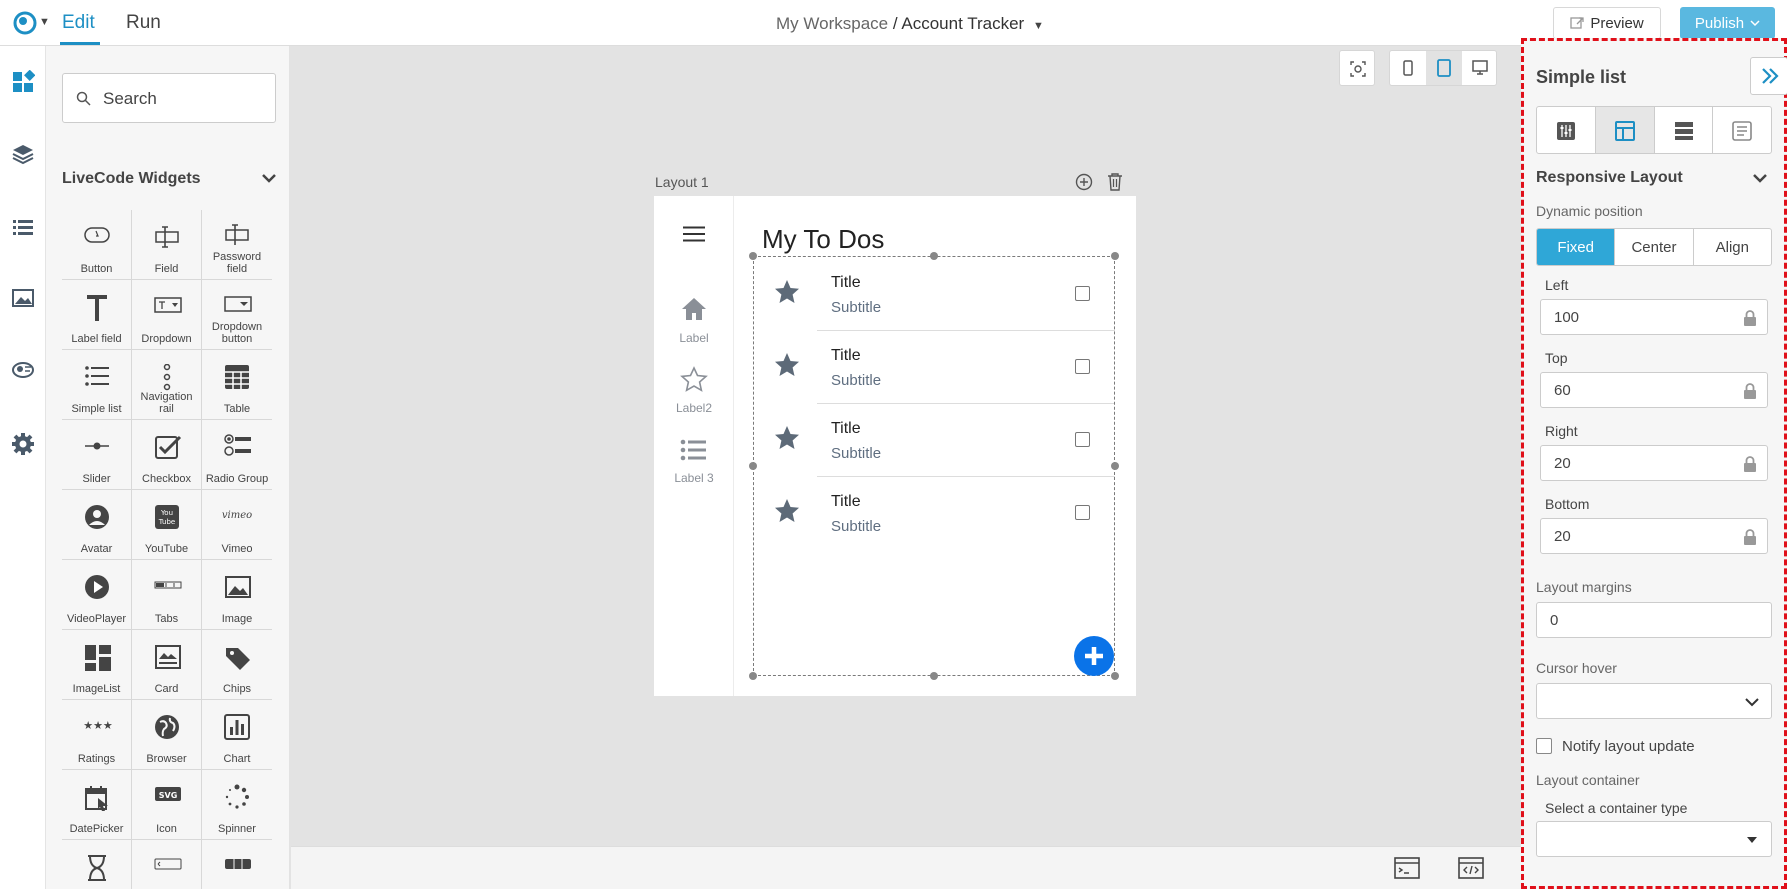 The width and height of the screenshot is (1787, 889). I want to click on container-type-select, so click(1654, 839).